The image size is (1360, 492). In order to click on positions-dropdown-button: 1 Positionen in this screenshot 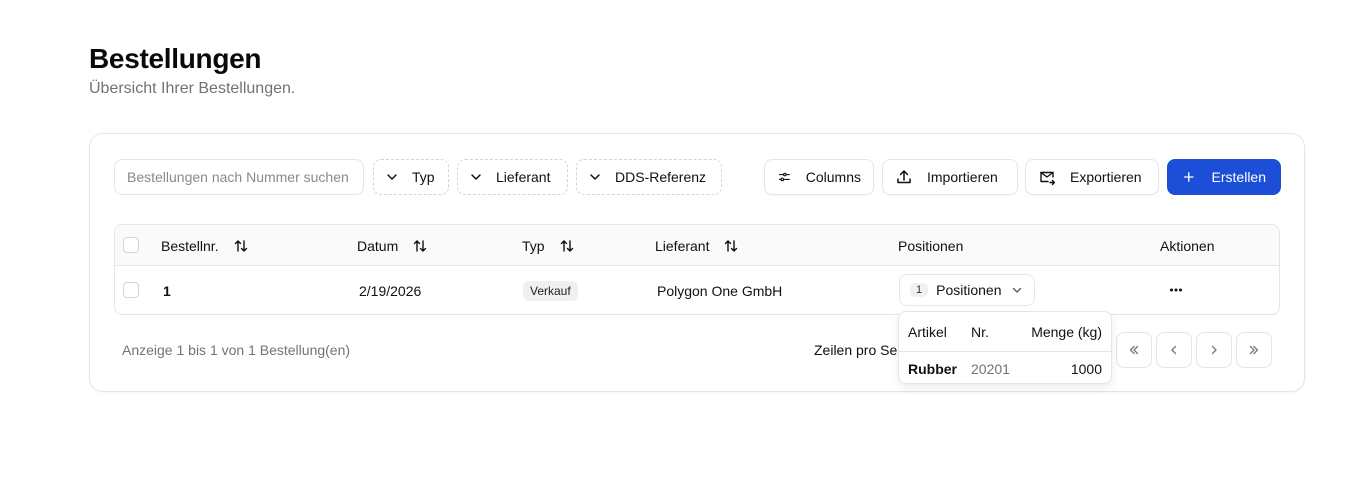, I will do `click(967, 290)`.